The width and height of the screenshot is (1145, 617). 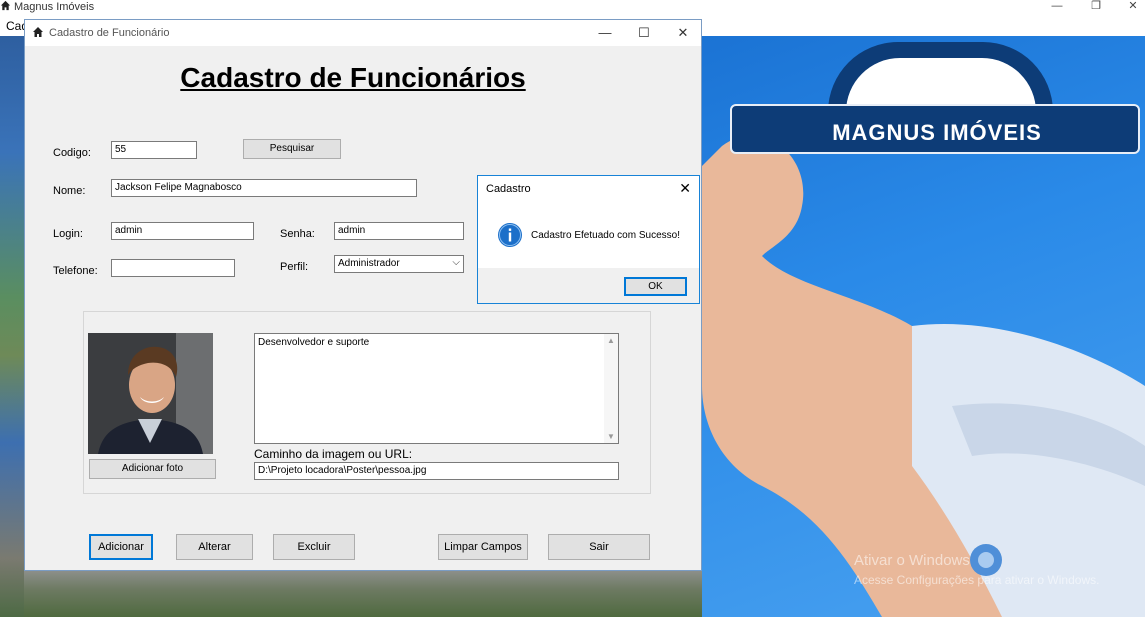 I want to click on dialog-titlebar: Cadastro ✕, so click(x=588, y=189).